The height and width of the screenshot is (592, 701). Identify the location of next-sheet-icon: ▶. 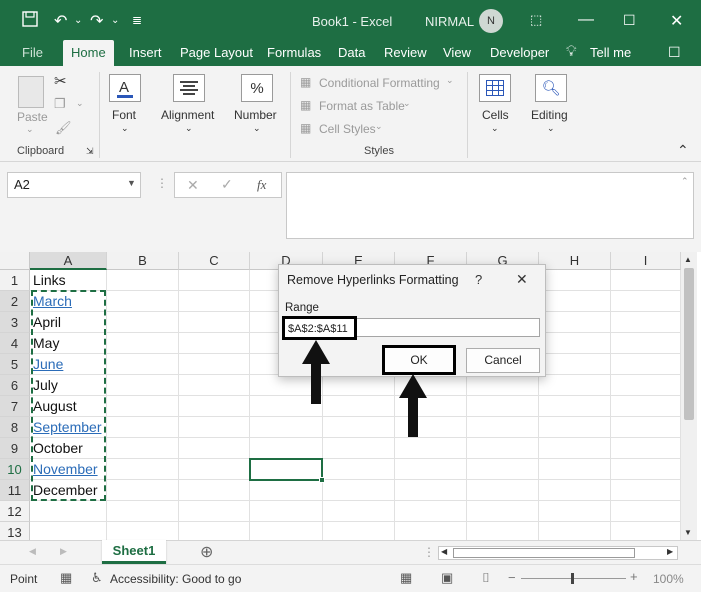
(63, 551).